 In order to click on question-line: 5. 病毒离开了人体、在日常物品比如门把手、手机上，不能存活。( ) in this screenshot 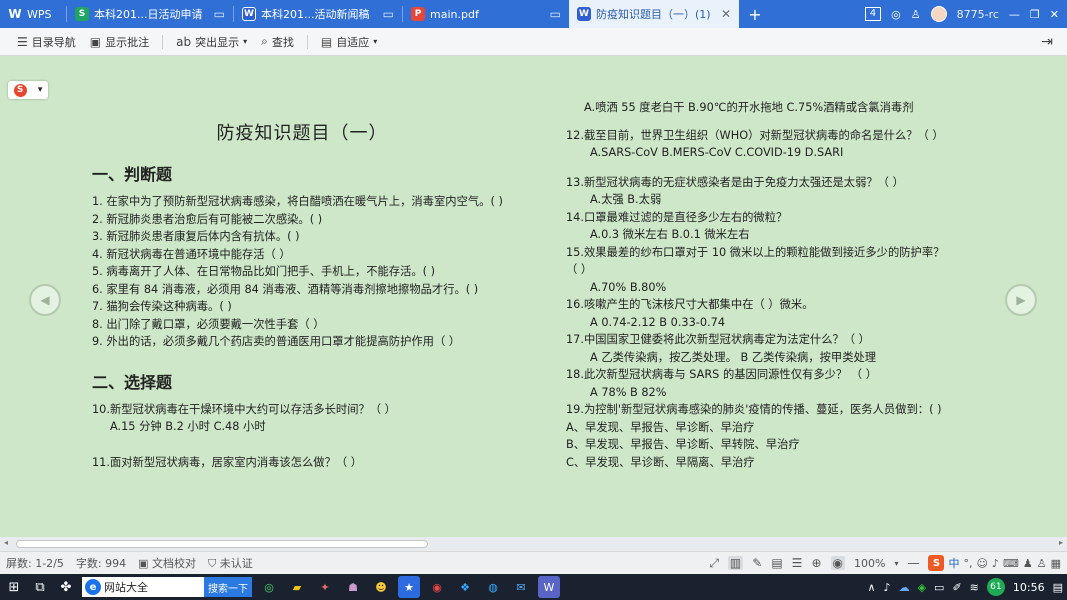, I will do `click(264, 271)`.